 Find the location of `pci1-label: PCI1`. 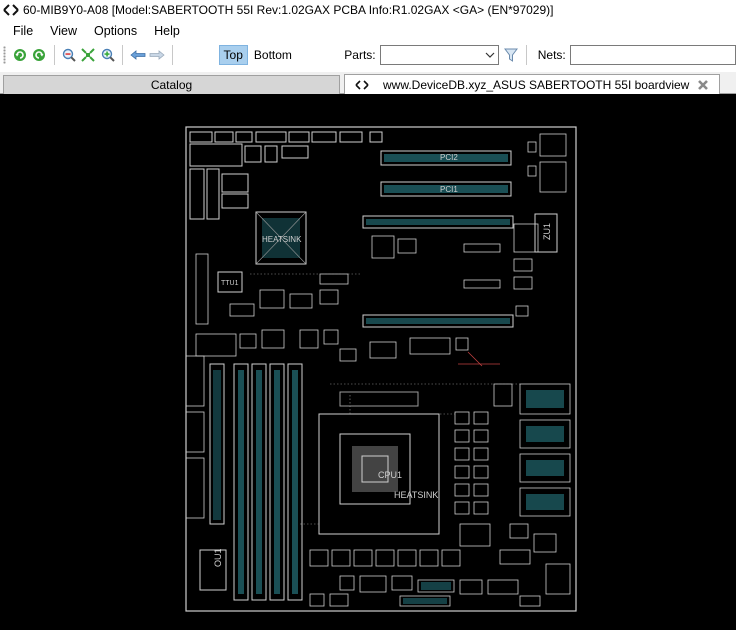

pci1-label: PCI1 is located at coordinates (449, 189).